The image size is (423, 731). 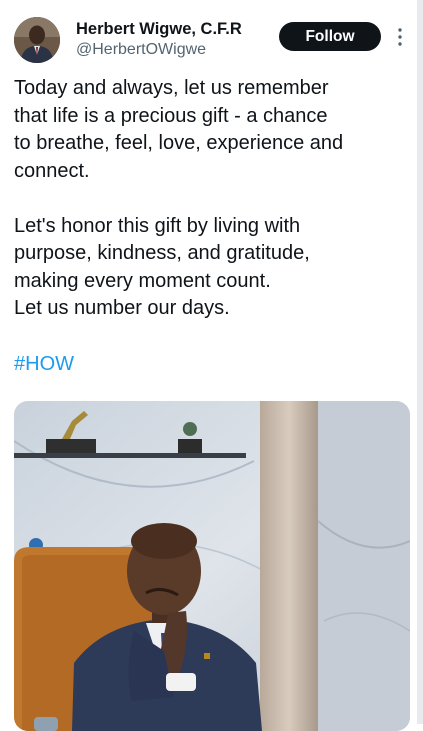 I want to click on follow-button: Follow, so click(x=330, y=36).